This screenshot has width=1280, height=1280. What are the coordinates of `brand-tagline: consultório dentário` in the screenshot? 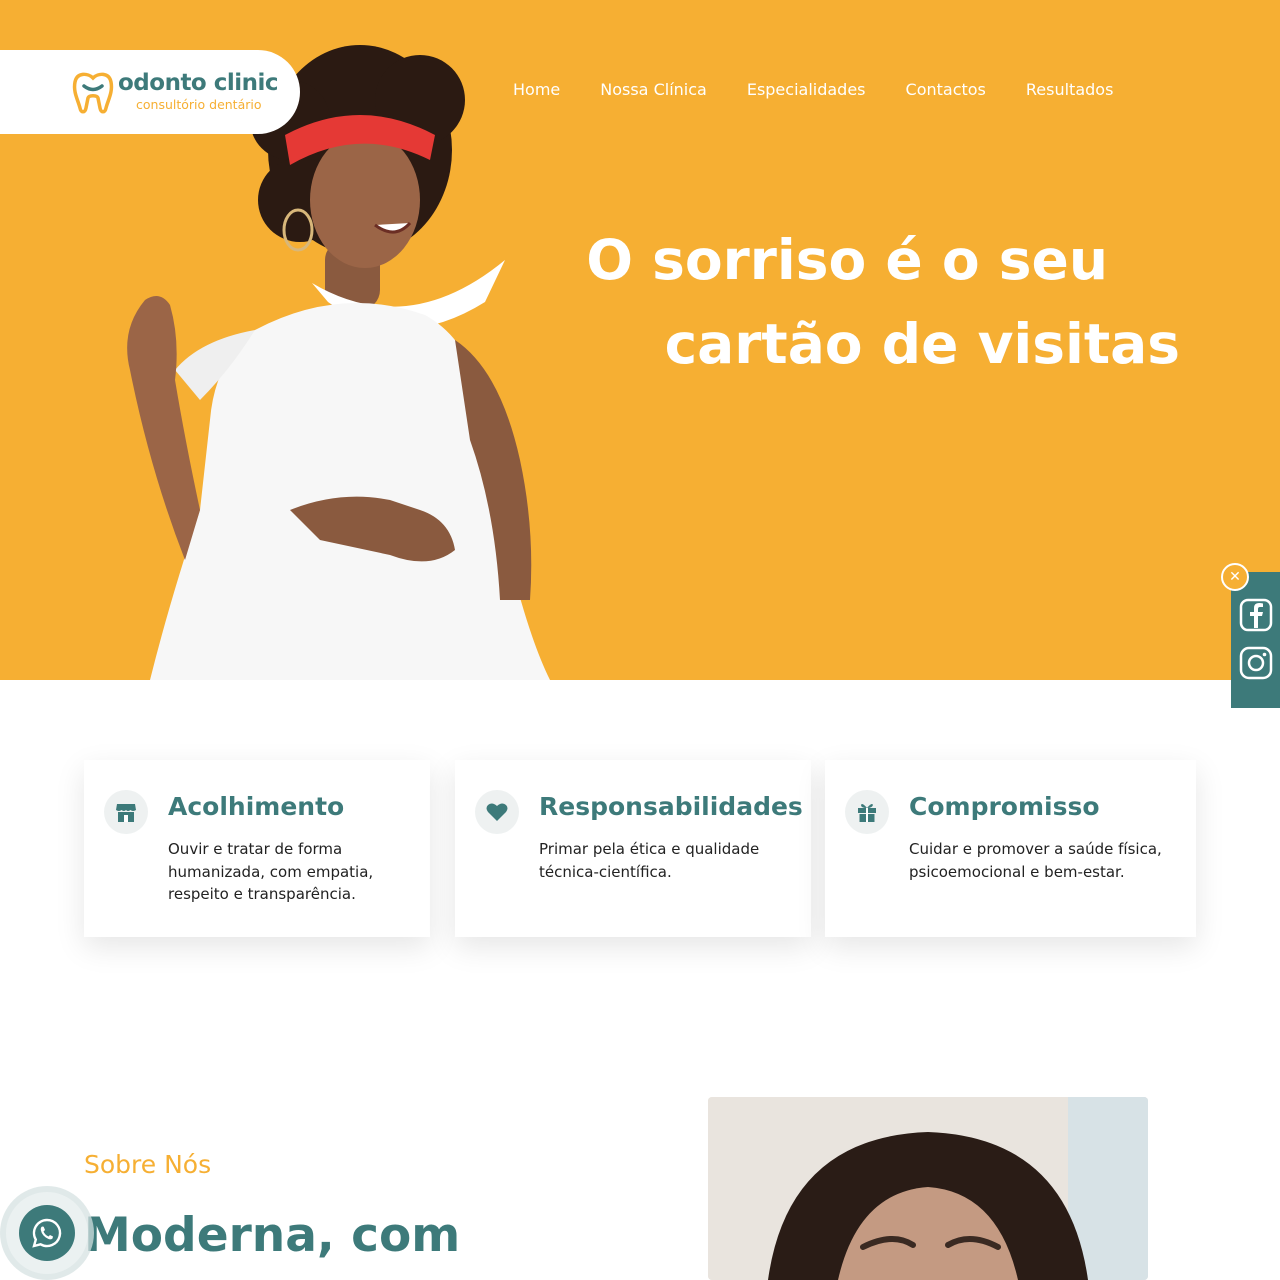 It's located at (199, 104).